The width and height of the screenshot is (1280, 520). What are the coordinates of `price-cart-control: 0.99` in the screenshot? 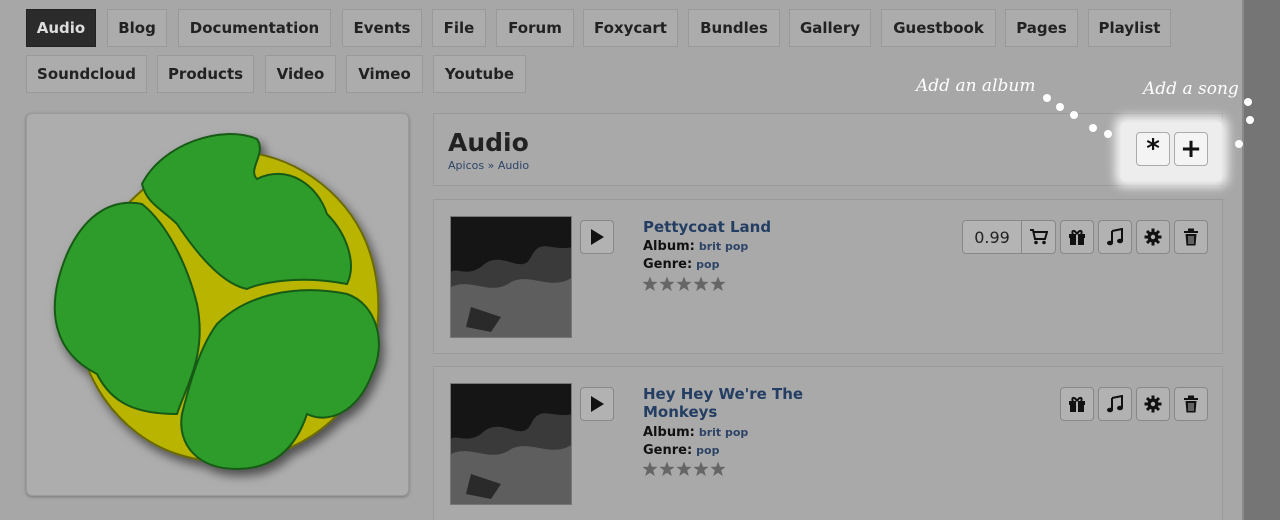 It's located at (1009, 237).